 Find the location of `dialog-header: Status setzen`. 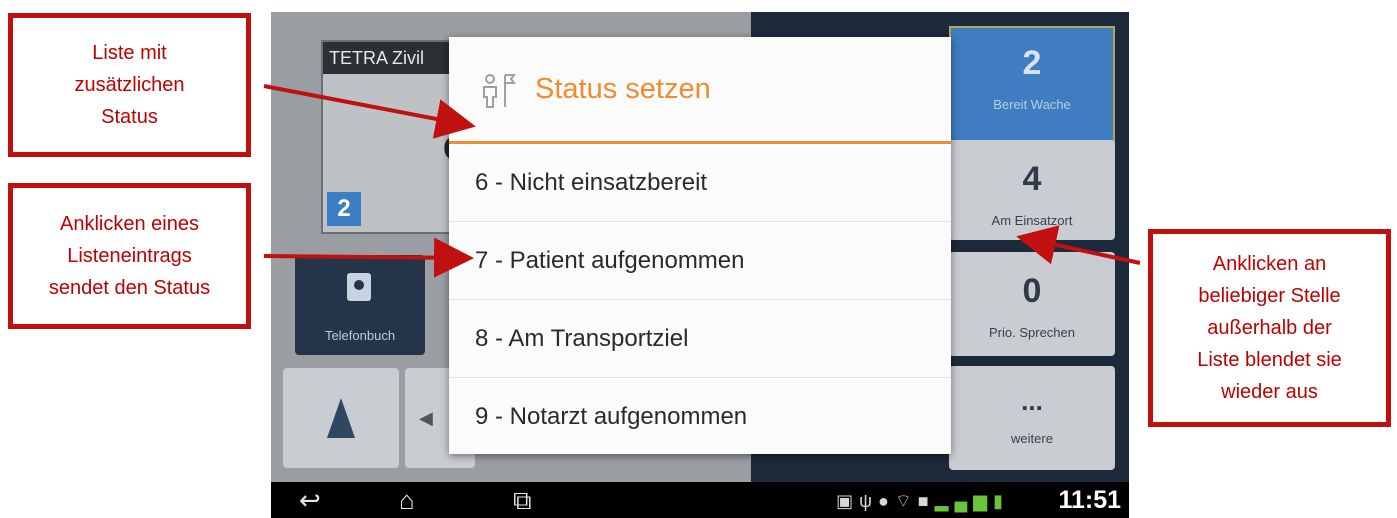

dialog-header: Status setzen is located at coordinates (700, 89).